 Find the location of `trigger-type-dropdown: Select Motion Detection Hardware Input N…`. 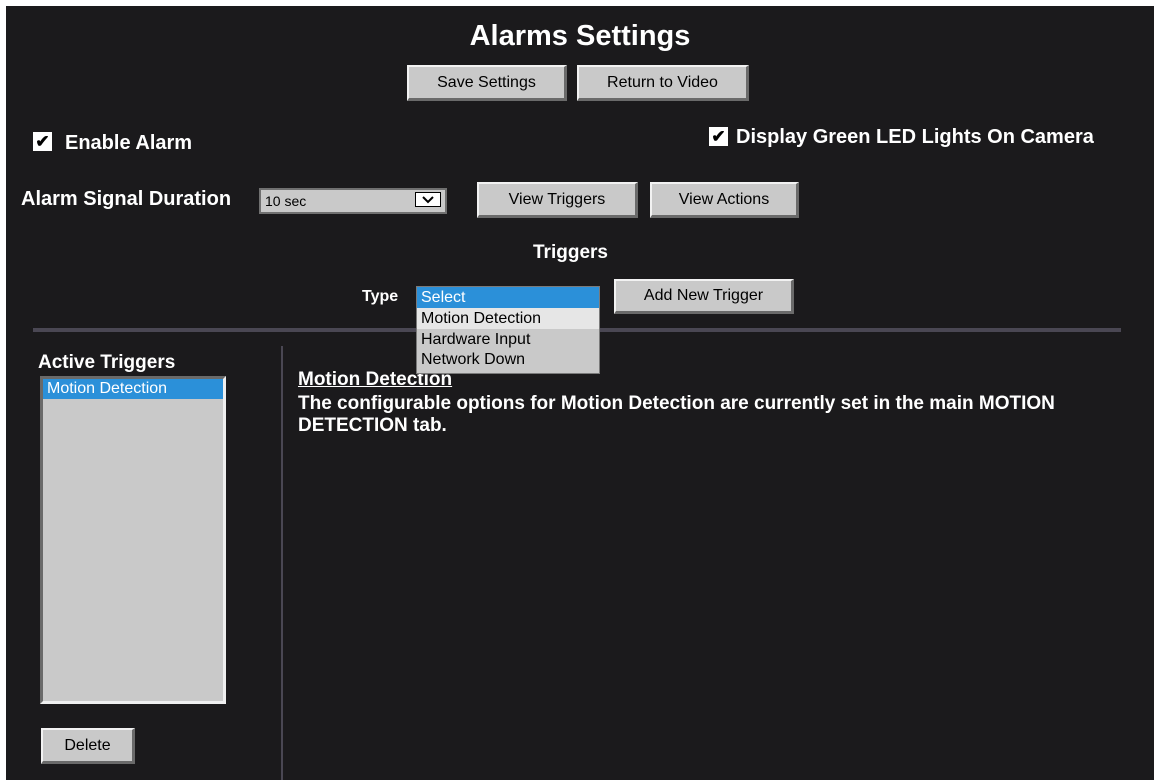

trigger-type-dropdown: Select Motion Detection Hardware Input N… is located at coordinates (508, 330).